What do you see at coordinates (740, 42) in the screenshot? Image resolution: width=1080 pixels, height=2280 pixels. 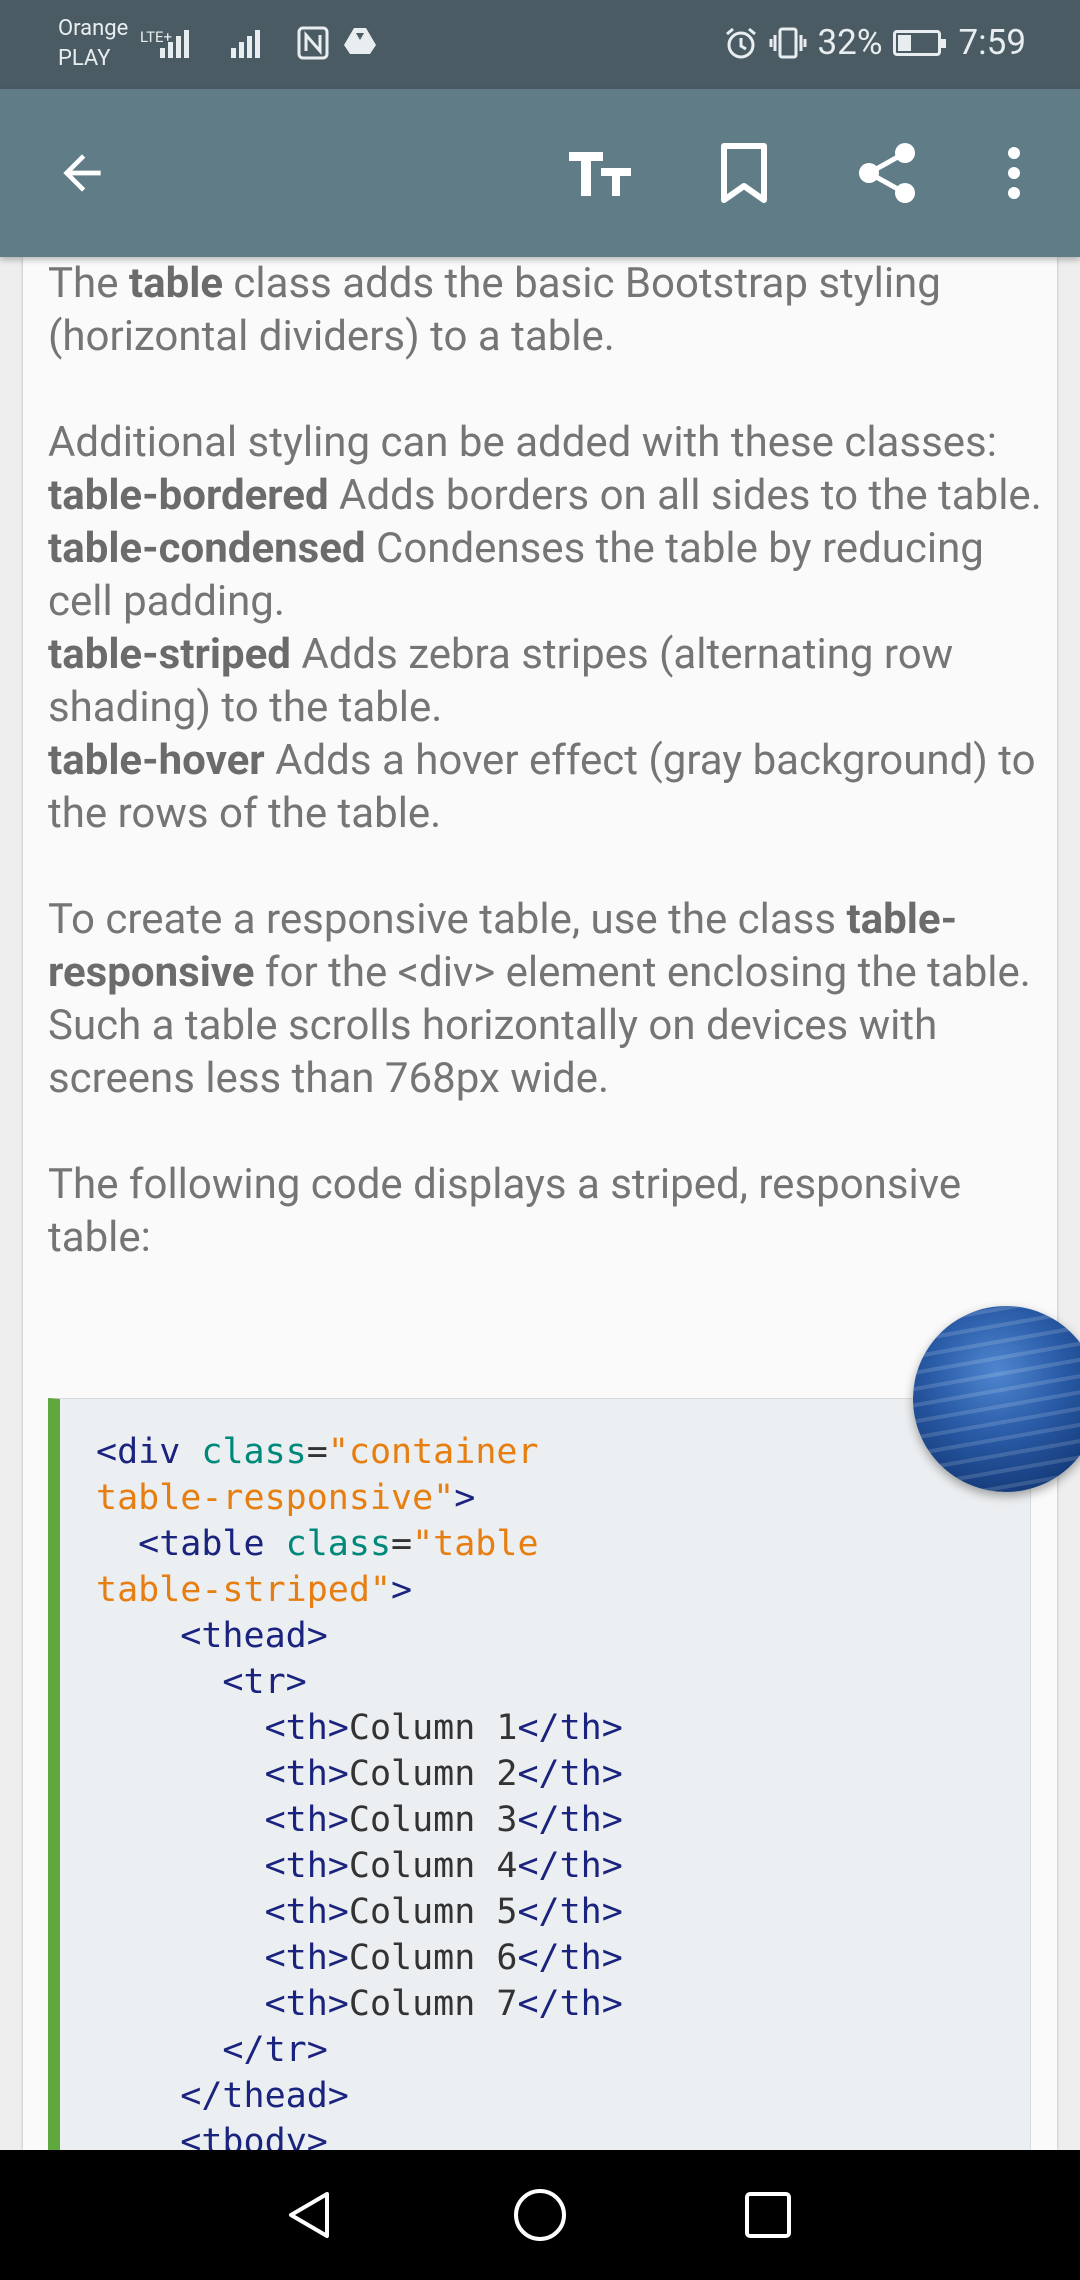 I see `alarm-icon` at bounding box center [740, 42].